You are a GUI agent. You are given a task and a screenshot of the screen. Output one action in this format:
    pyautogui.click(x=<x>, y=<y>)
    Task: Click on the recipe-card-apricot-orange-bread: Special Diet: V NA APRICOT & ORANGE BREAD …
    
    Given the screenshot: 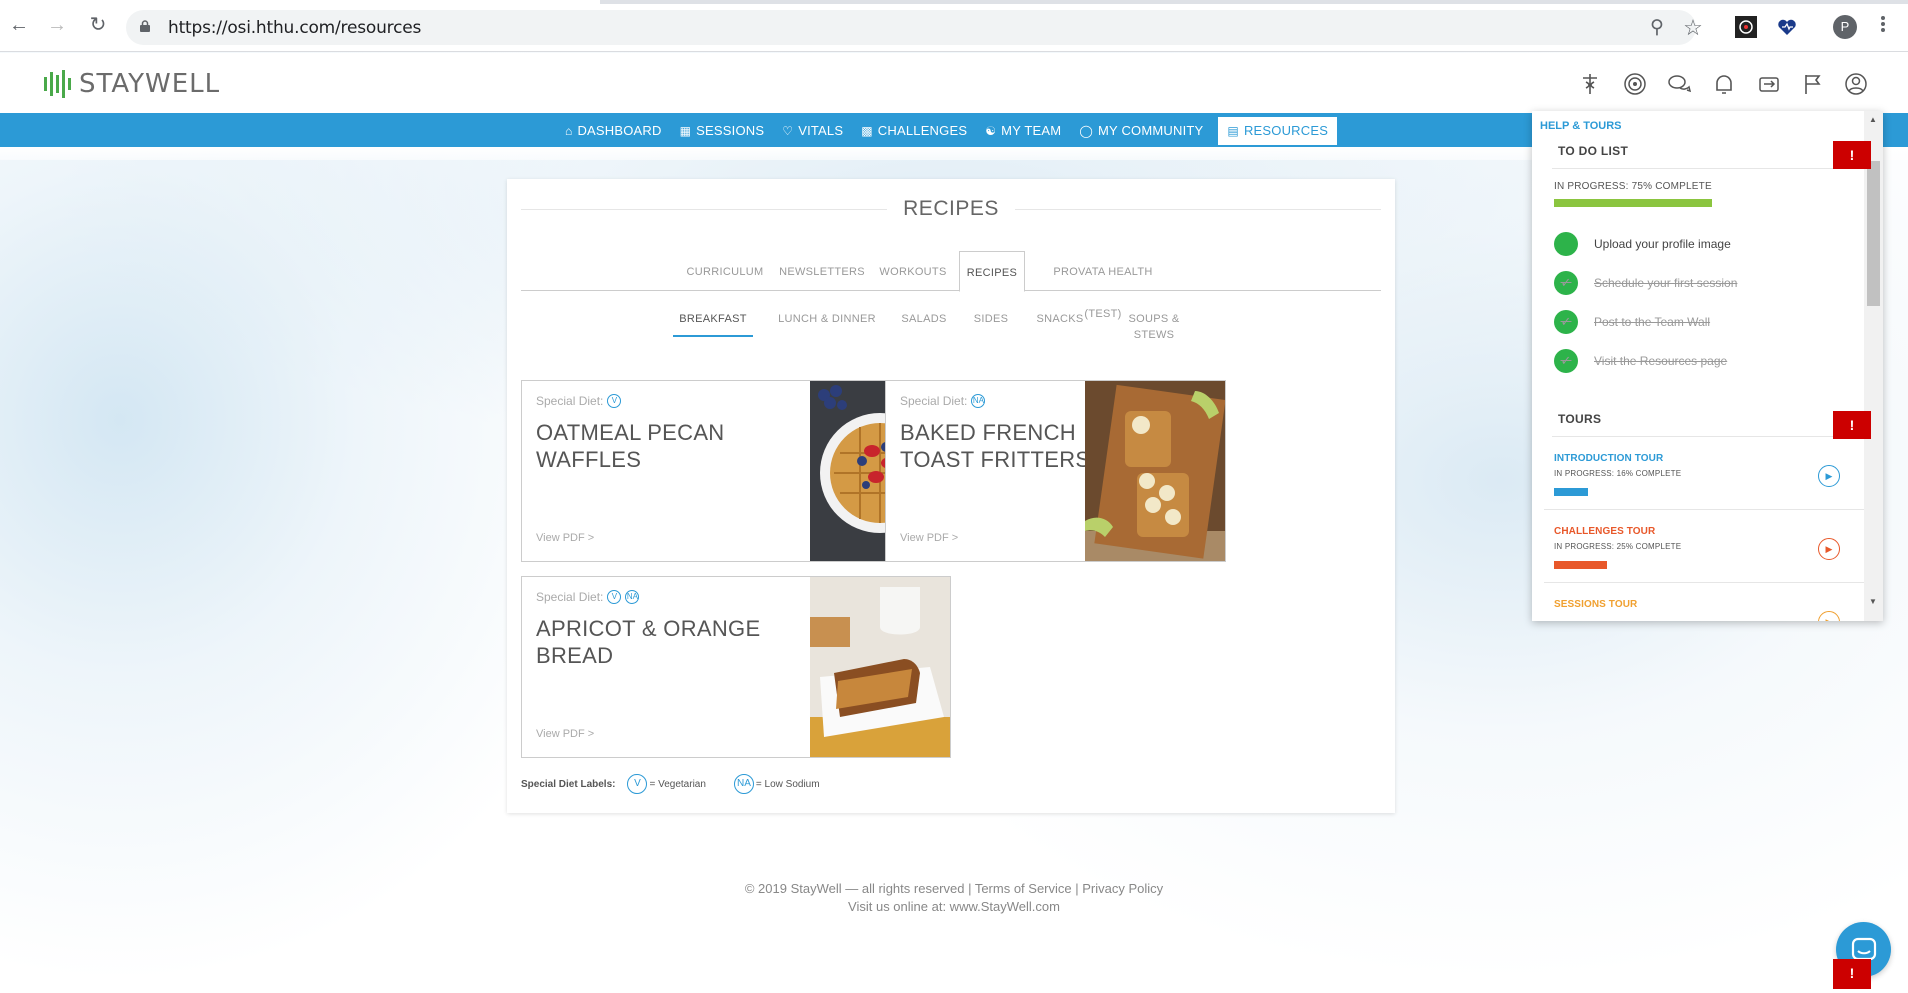 What is the action you would take?
    pyautogui.click(x=736, y=667)
    